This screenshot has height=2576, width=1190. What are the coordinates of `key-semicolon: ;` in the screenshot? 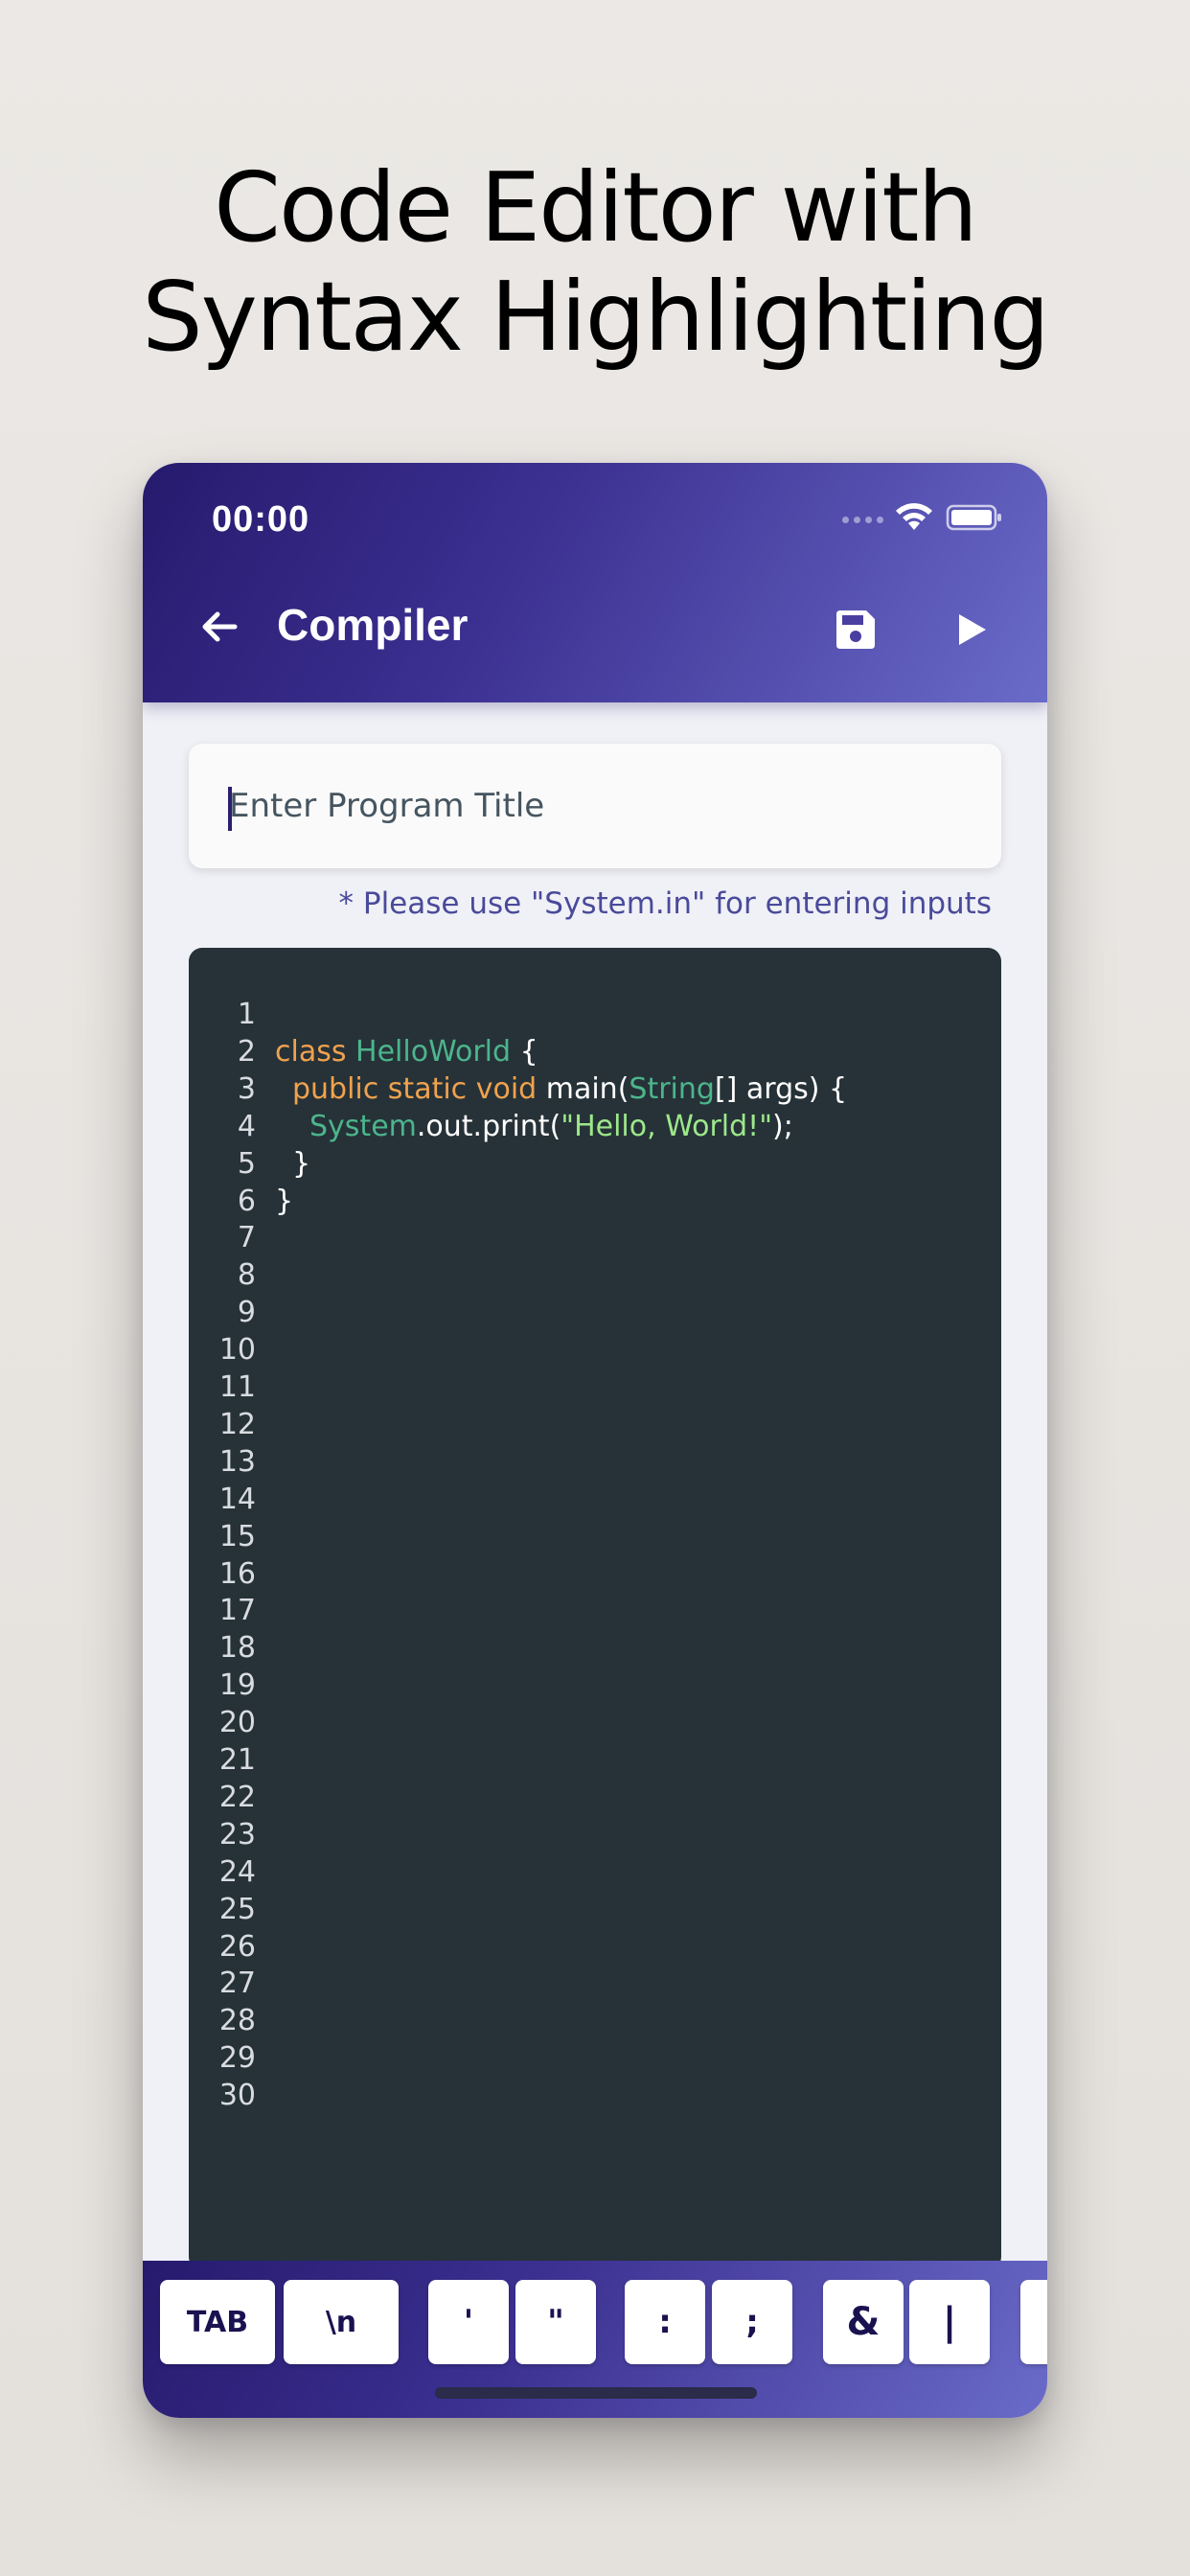 It's located at (752, 2322).